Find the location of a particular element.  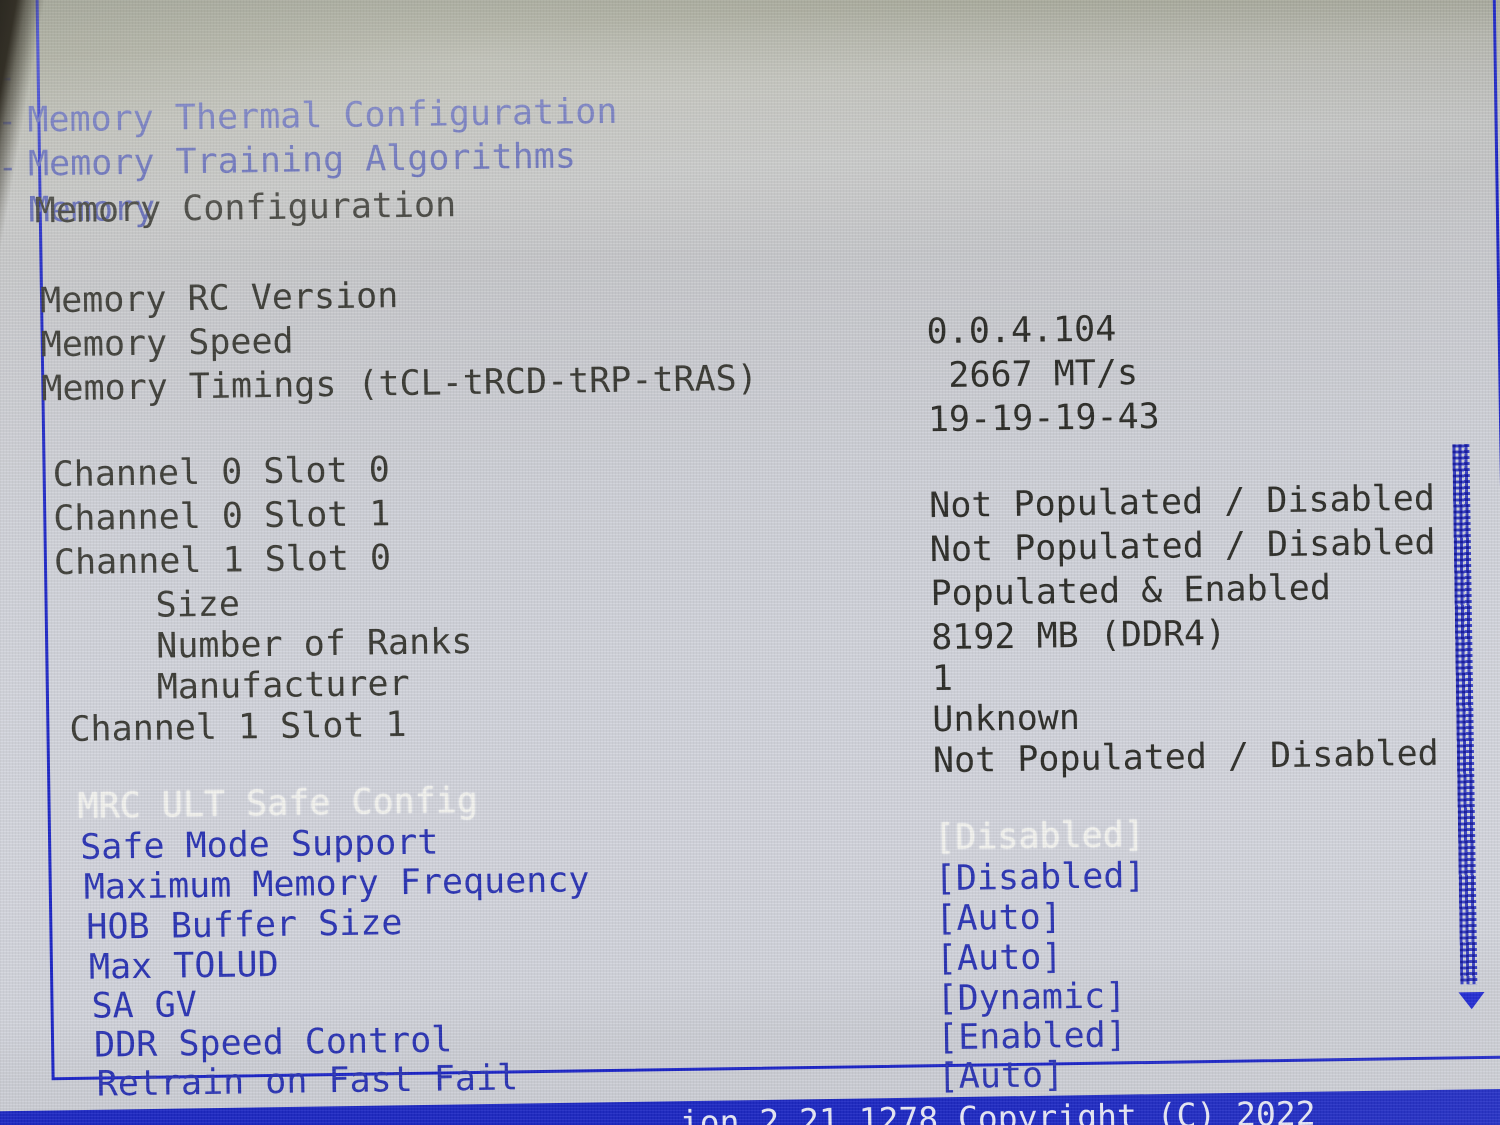

scroll-down-arrow-icon is located at coordinates (1471, 1001).